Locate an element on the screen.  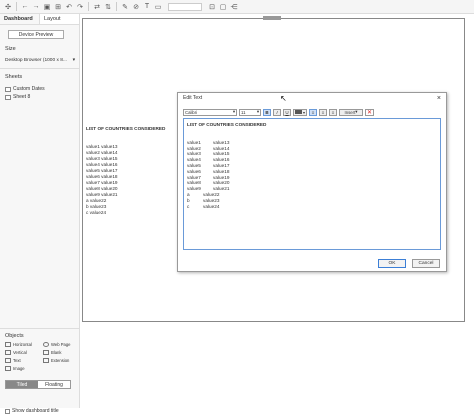
drag-handle is located at coordinates (272, 18).